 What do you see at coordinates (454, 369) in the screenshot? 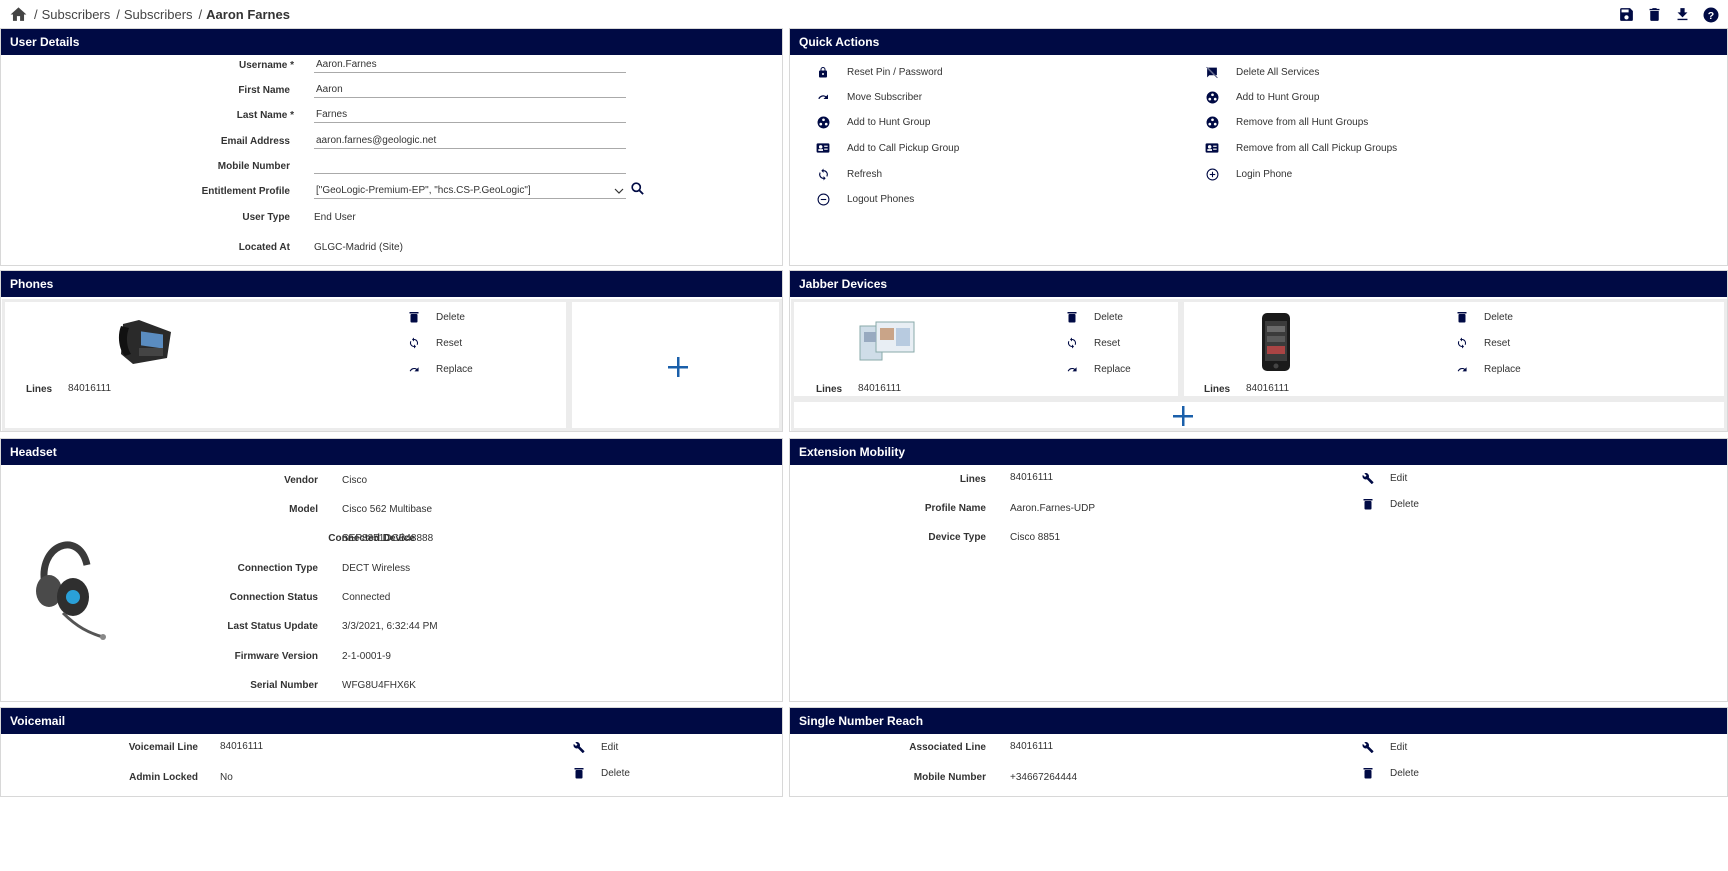
I see `phone-replace-label: Replace` at bounding box center [454, 369].